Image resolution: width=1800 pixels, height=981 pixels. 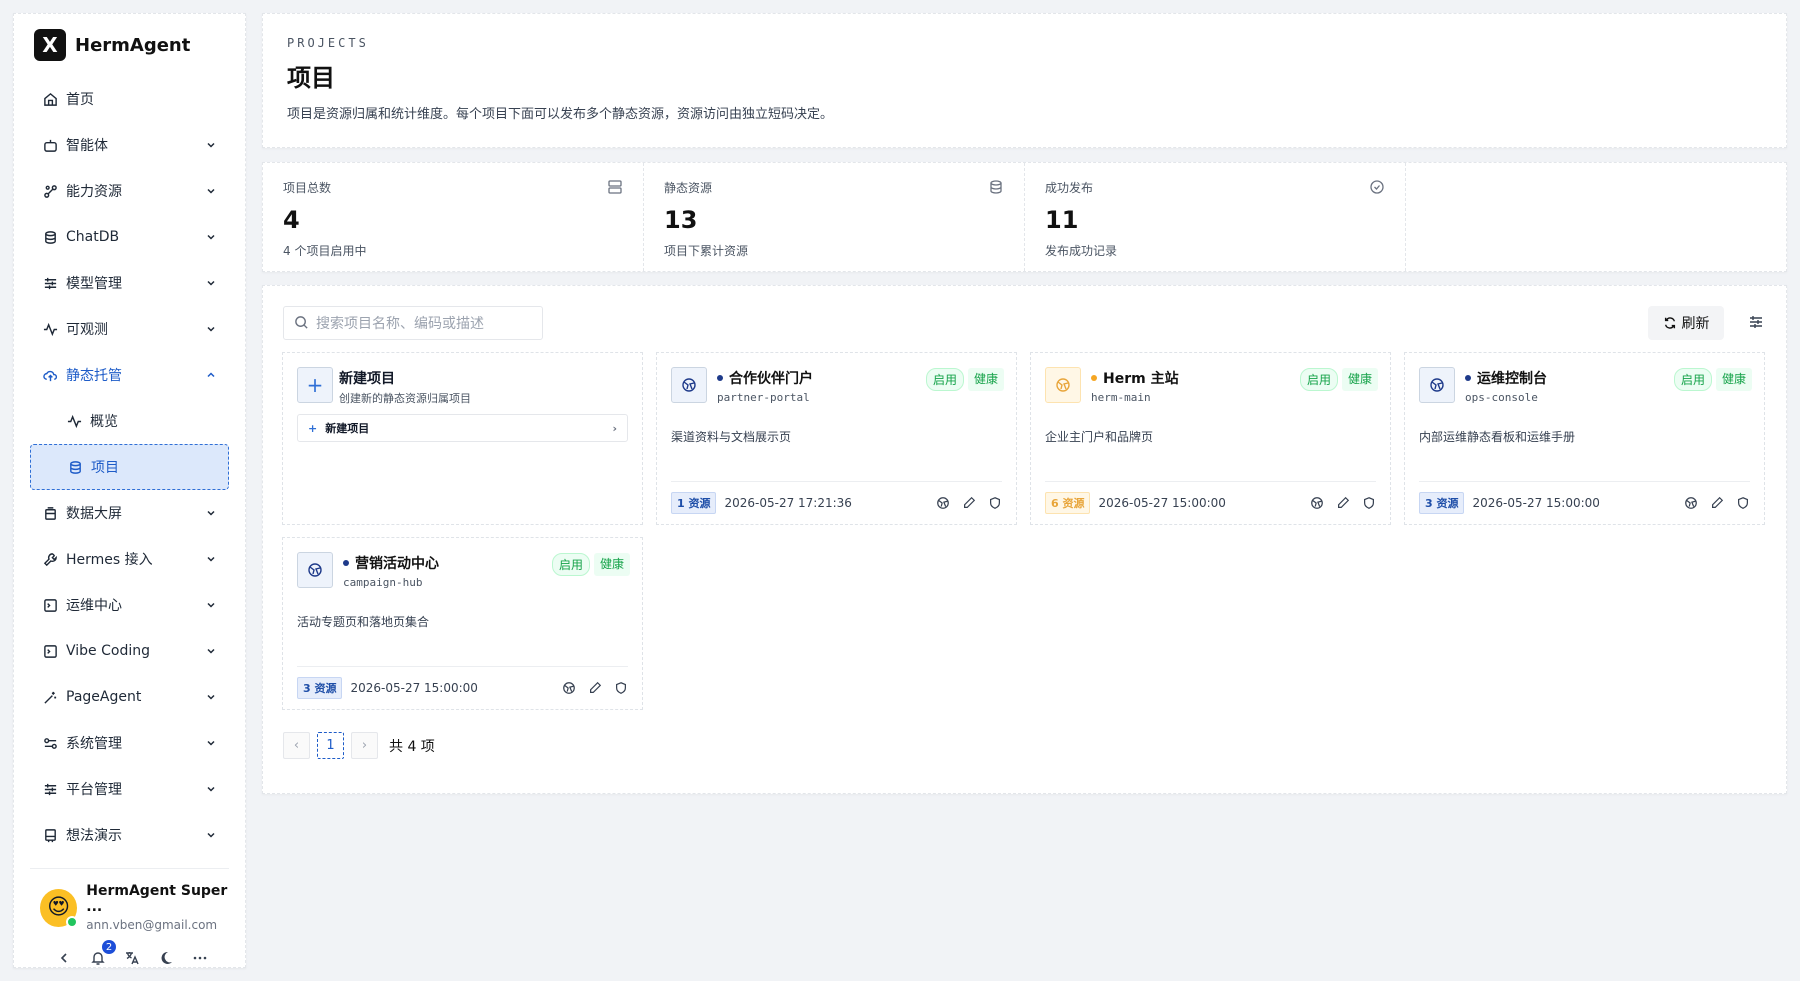 What do you see at coordinates (1669, 323) in the screenshot?
I see `refresh-icon` at bounding box center [1669, 323].